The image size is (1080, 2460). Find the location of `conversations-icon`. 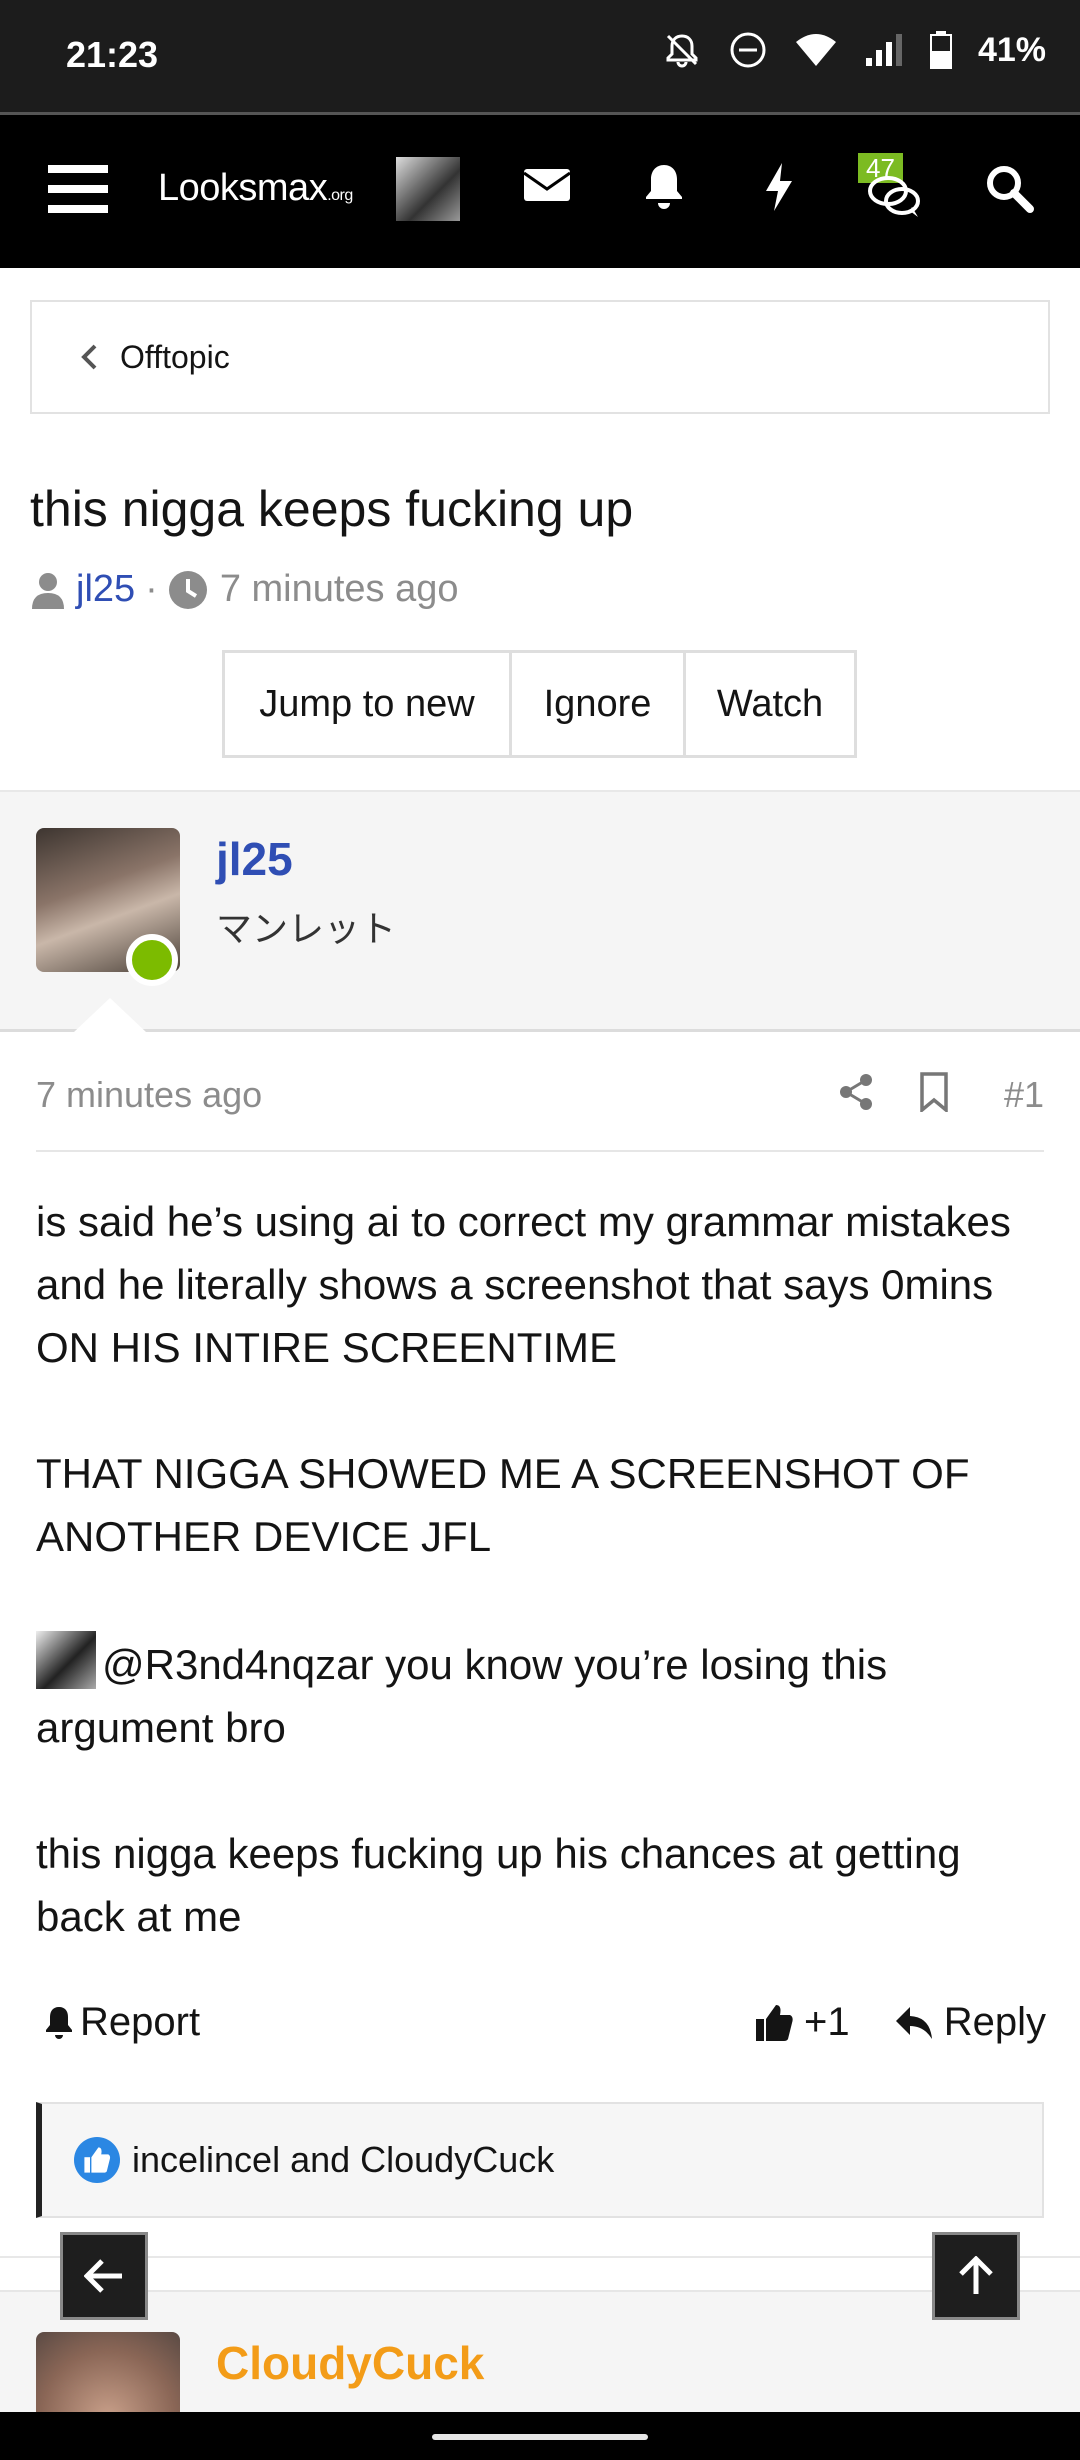

conversations-icon is located at coordinates (894, 196).